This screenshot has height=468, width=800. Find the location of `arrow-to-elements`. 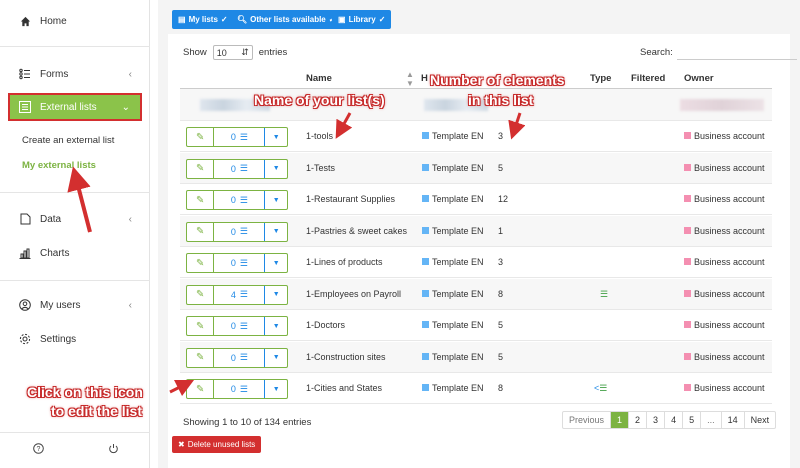

arrow-to-elements is located at coordinates (517, 126).